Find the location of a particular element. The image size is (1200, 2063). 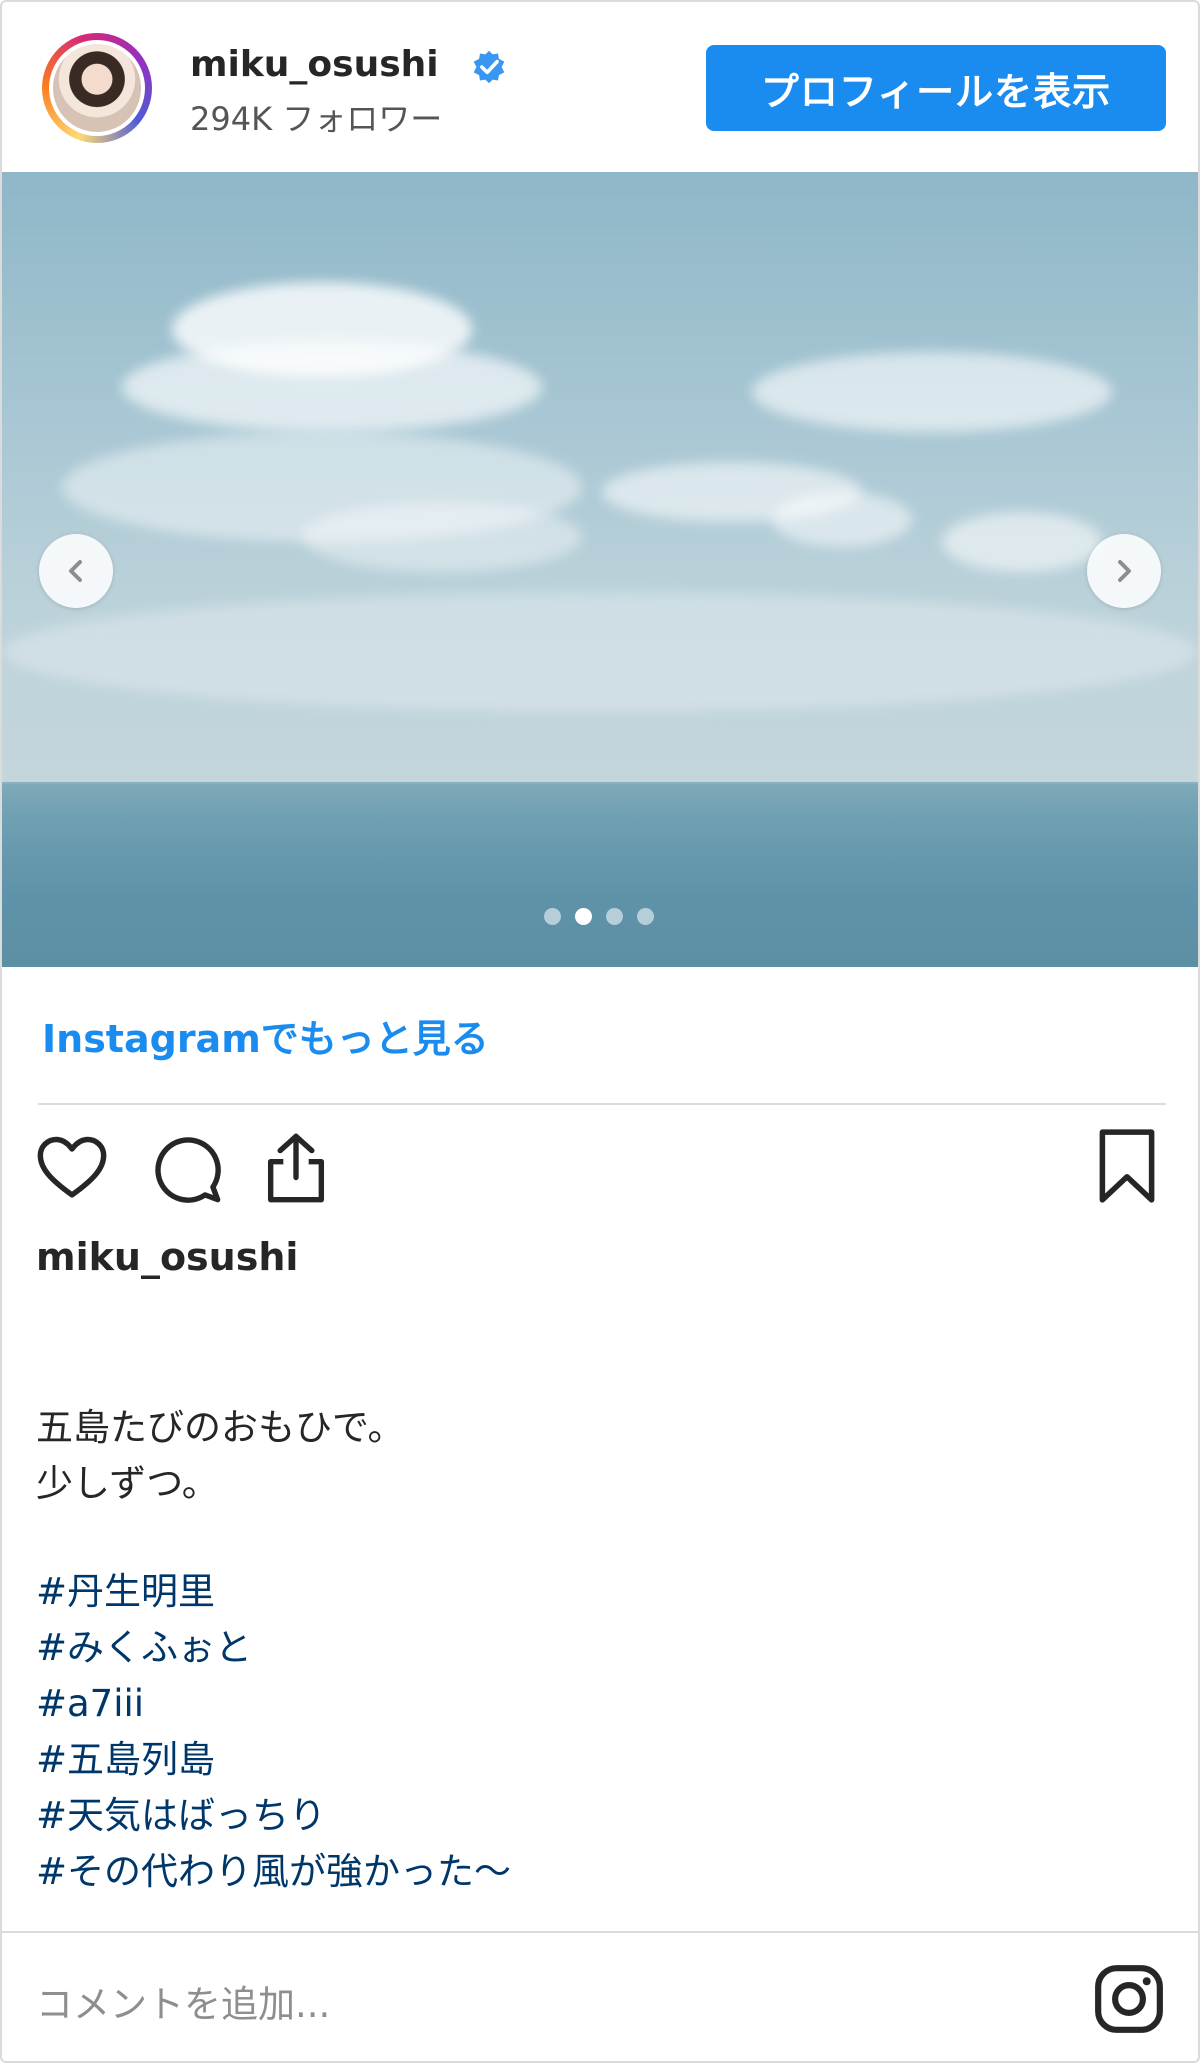

caption-username: miku_osushi is located at coordinates (167, 1257).